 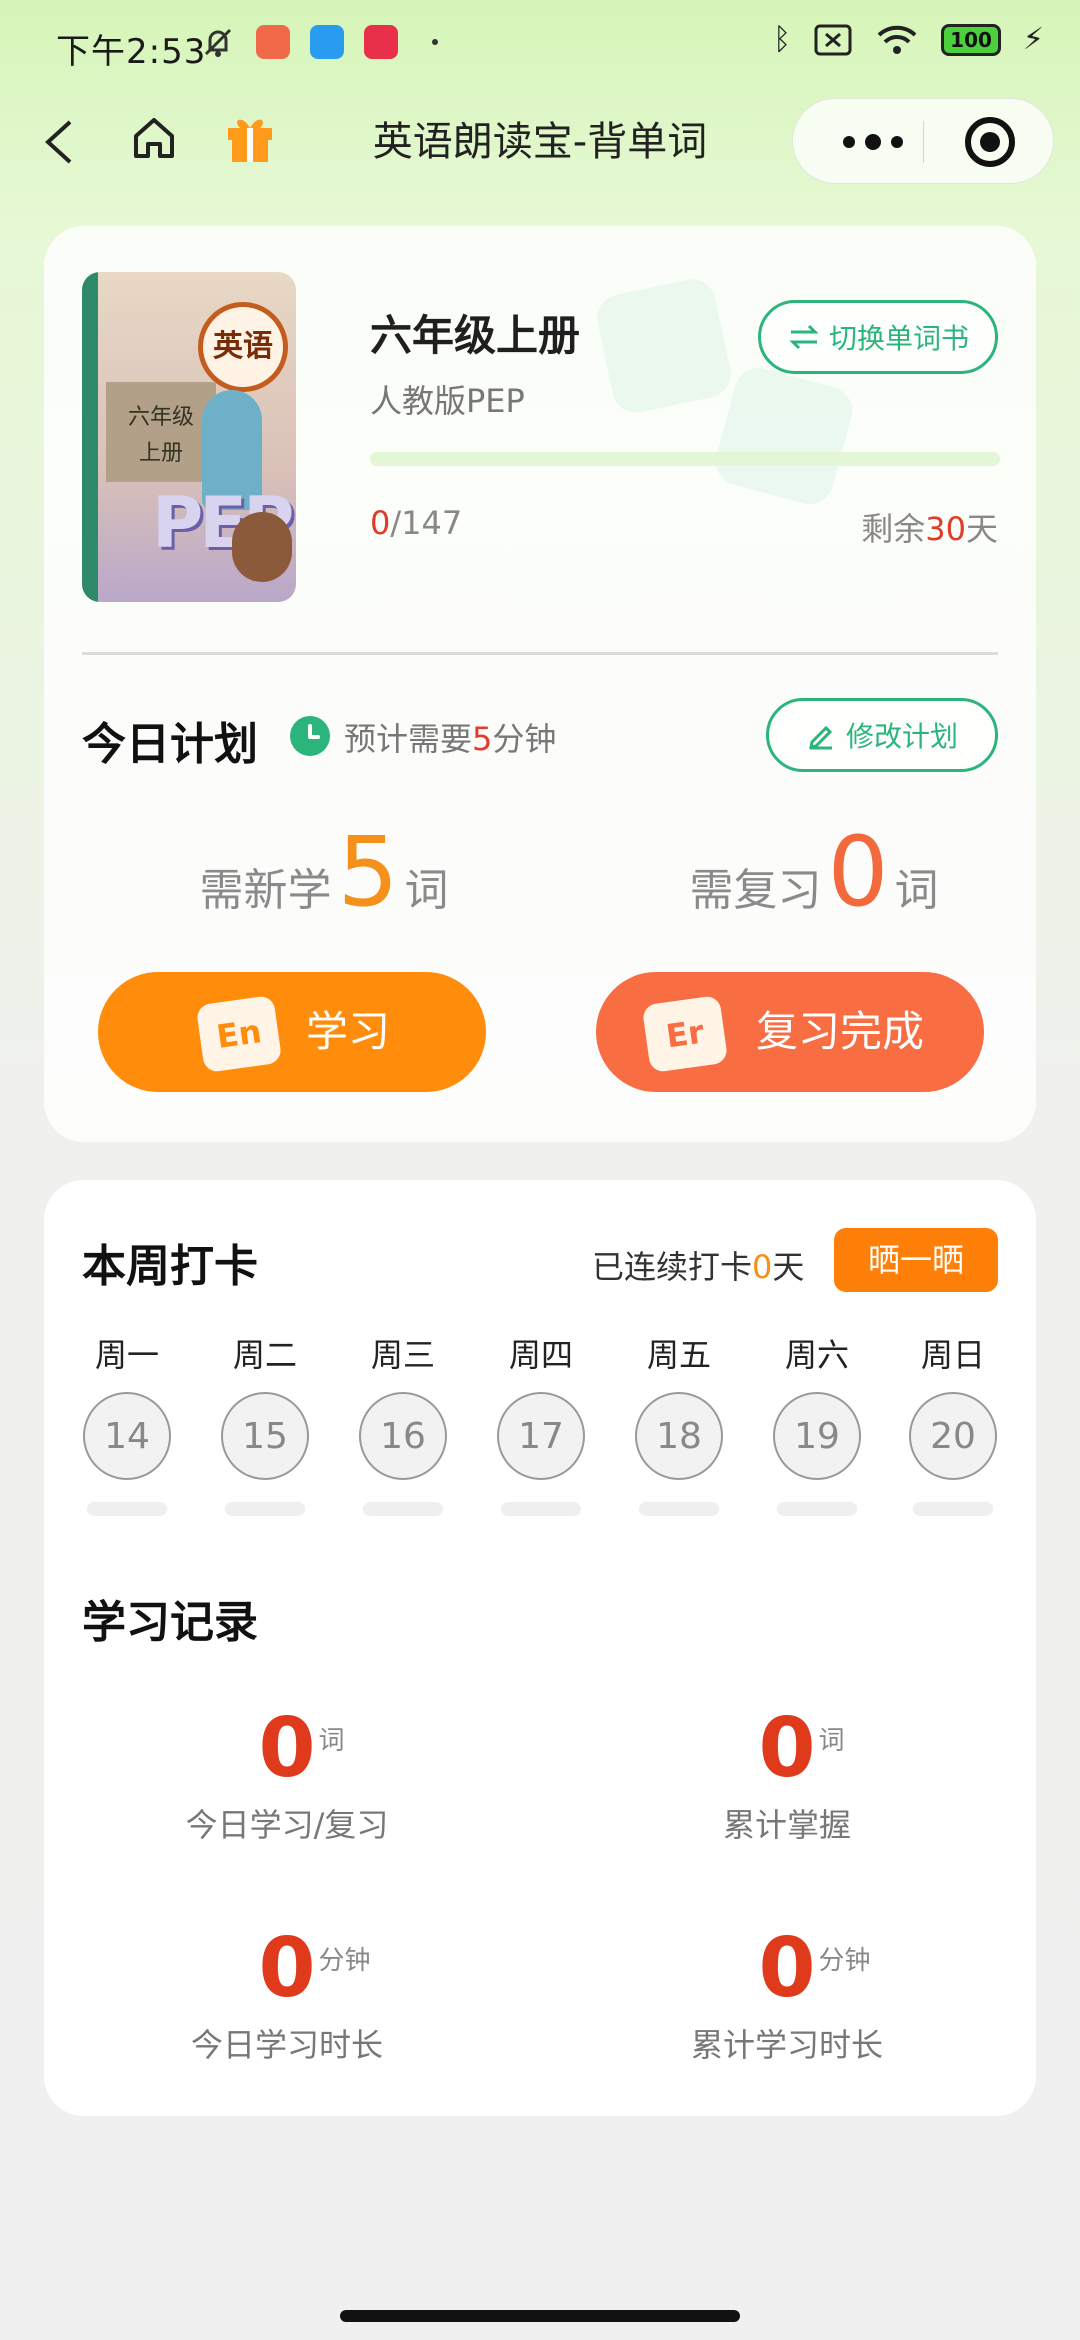 What do you see at coordinates (786, 1825) in the screenshot?
I see `stat-label: 累计掌握` at bounding box center [786, 1825].